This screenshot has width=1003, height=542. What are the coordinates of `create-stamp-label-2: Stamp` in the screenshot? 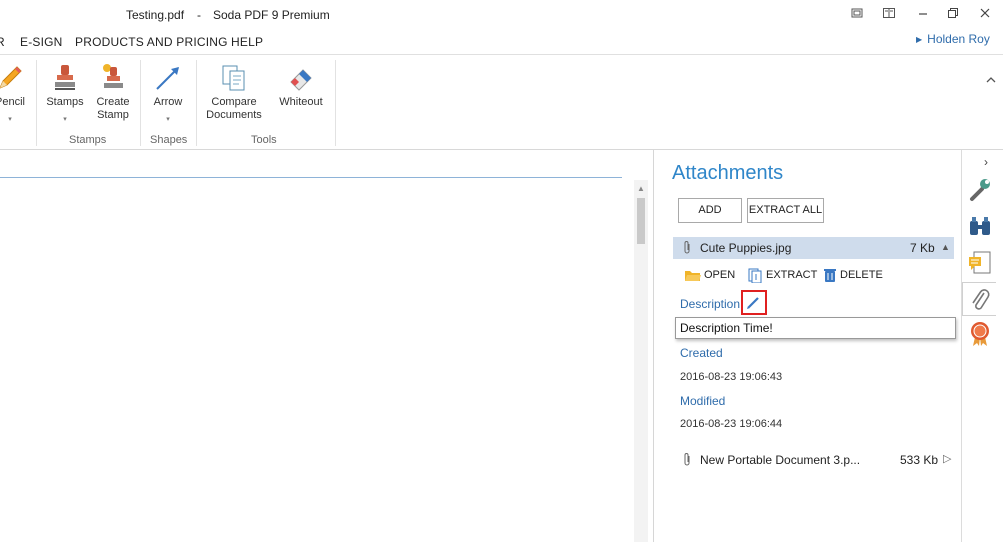 It's located at (113, 115).